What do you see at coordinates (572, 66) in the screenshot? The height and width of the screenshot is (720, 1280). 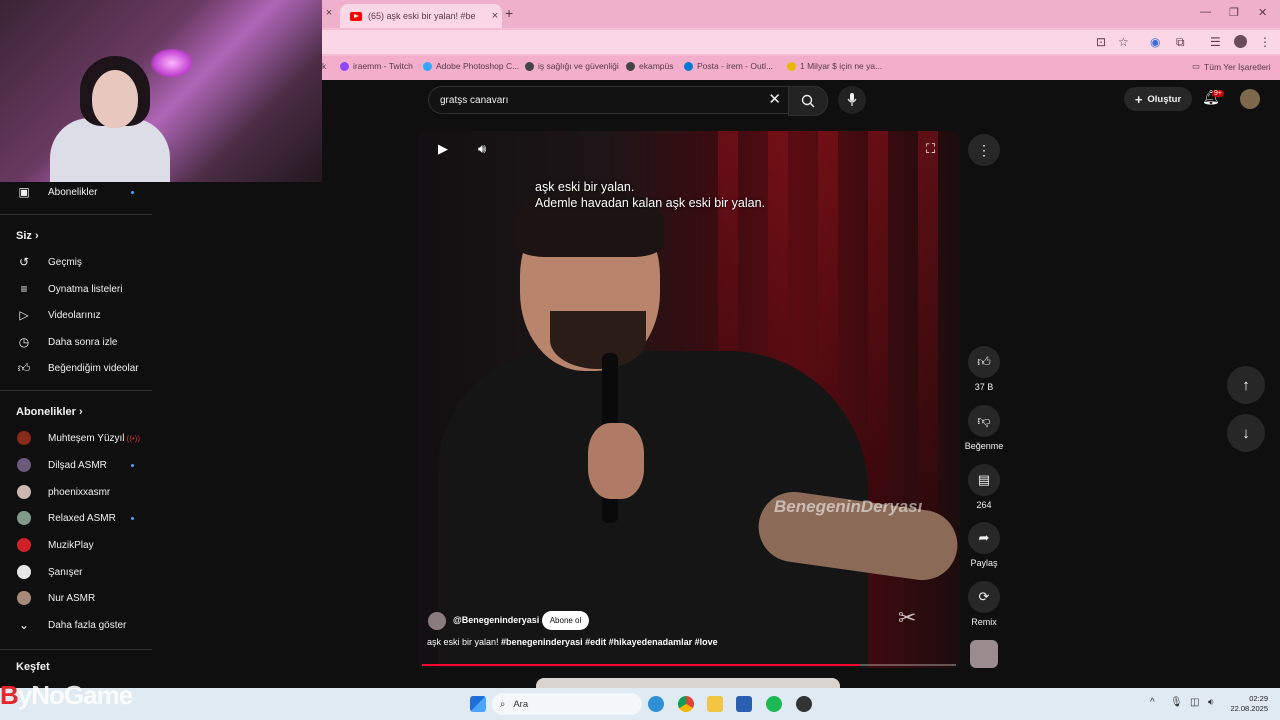 I see `bookmark-isg: iş sağlığı ve güvenliği` at bounding box center [572, 66].